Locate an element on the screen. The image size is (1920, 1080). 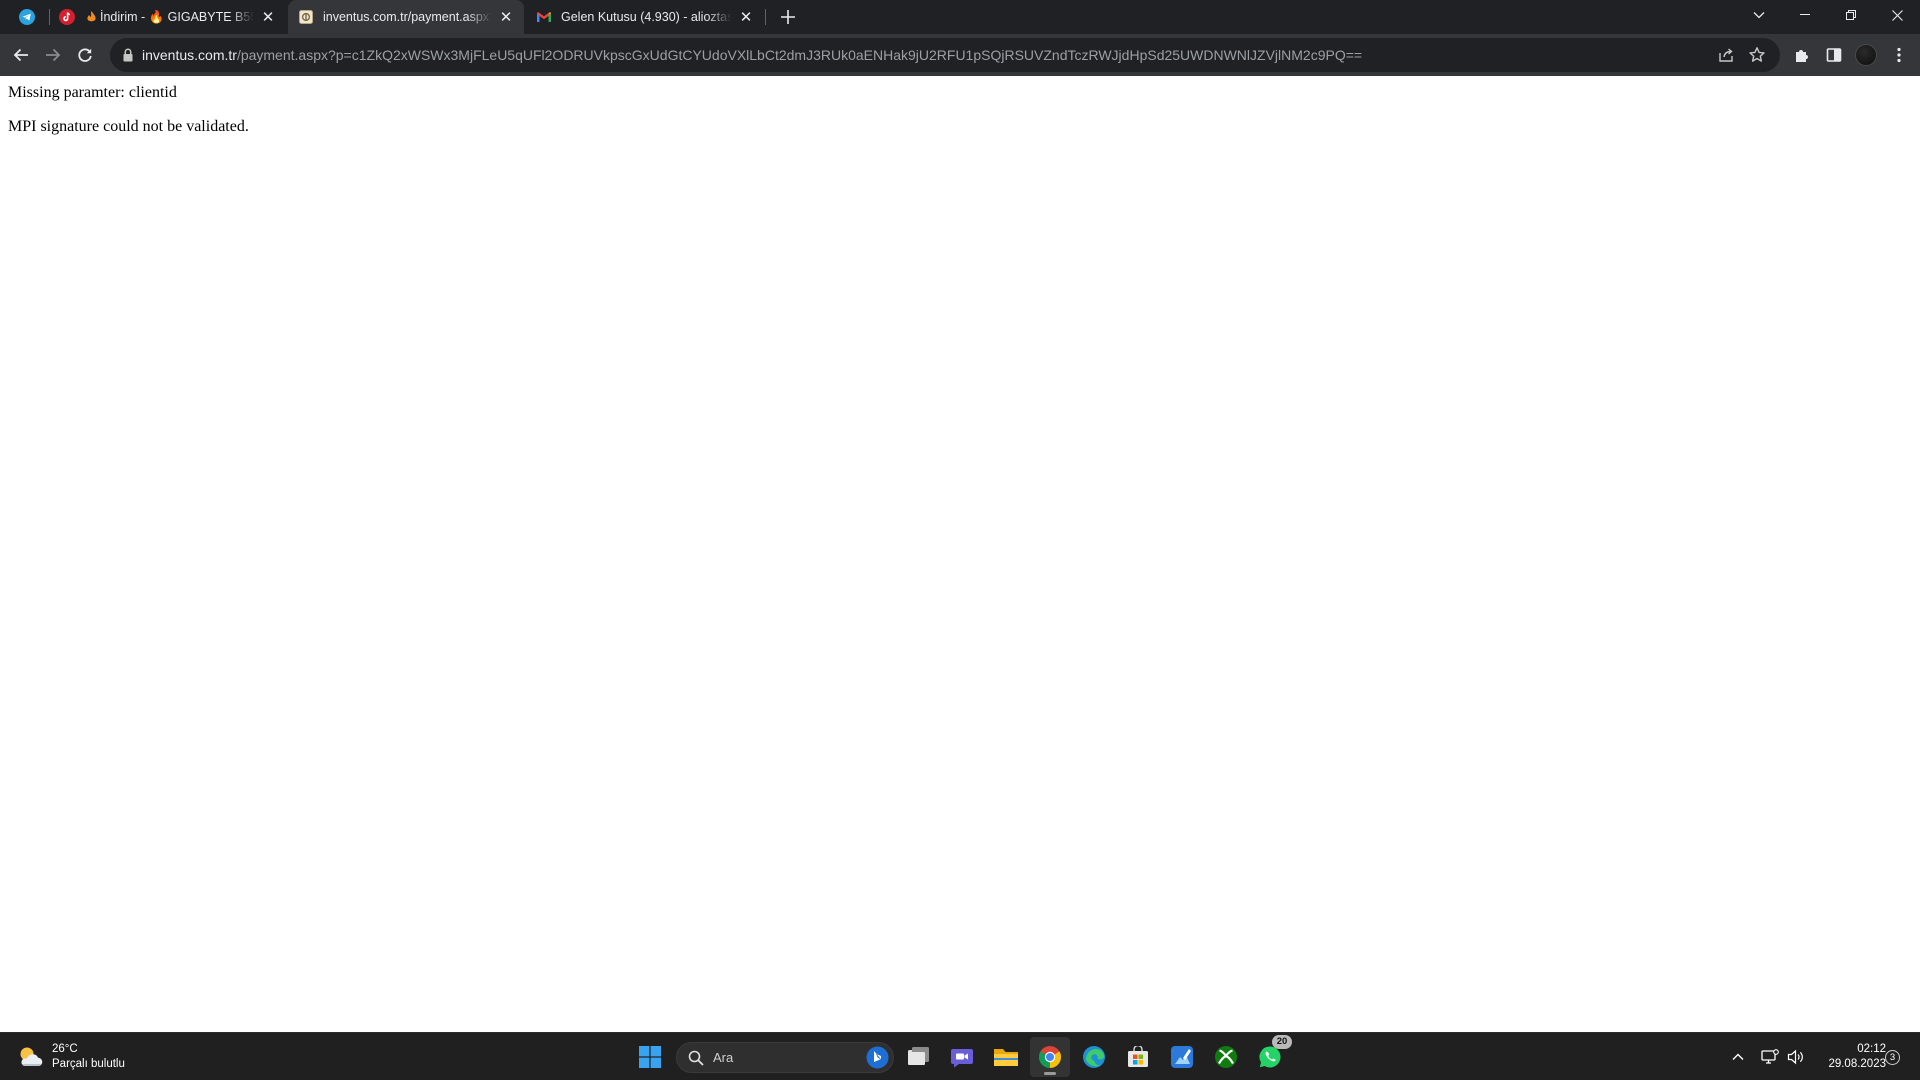
back-button is located at coordinates (21, 55).